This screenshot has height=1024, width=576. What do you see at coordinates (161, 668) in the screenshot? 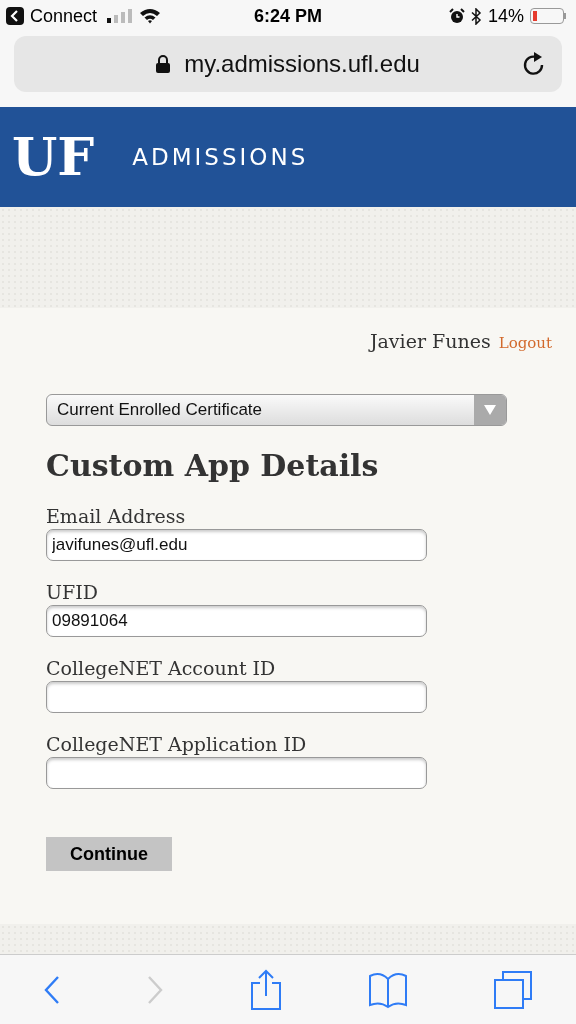
I see `field-label: CollegeNET Account ID` at bounding box center [161, 668].